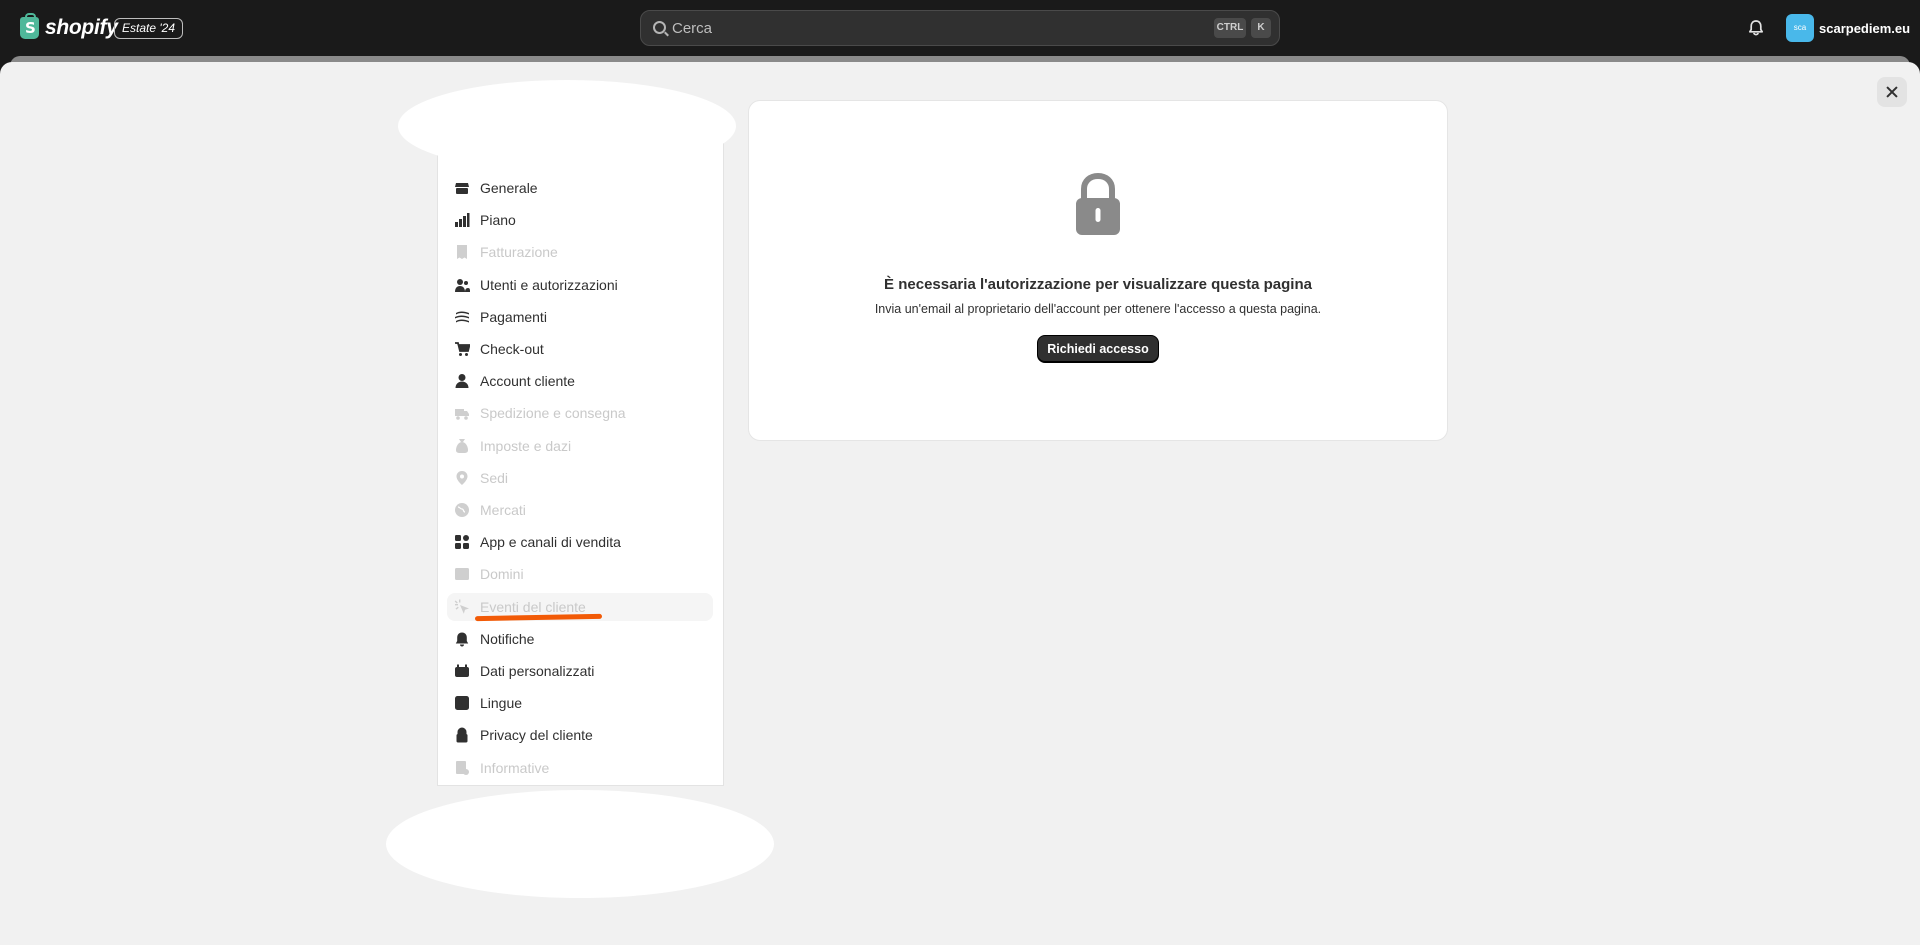 The width and height of the screenshot is (1920, 945). I want to click on payments-icon, so click(462, 317).